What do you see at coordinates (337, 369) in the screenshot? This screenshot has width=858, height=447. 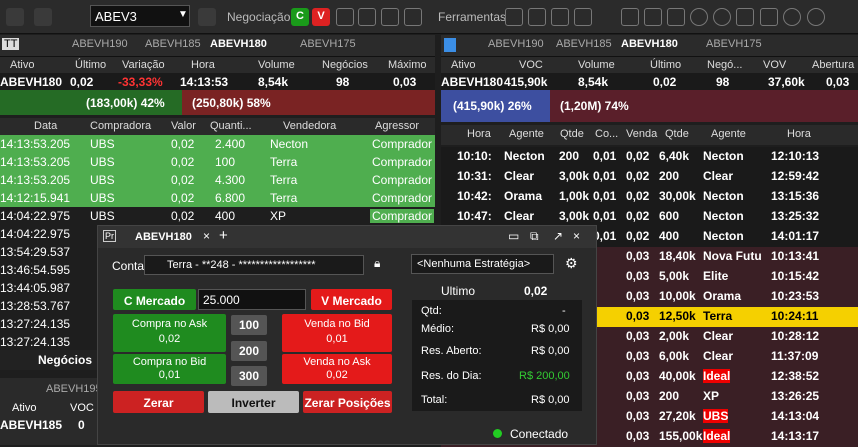 I see `sell-at-ask-button: Venda no Ask 0,02` at bounding box center [337, 369].